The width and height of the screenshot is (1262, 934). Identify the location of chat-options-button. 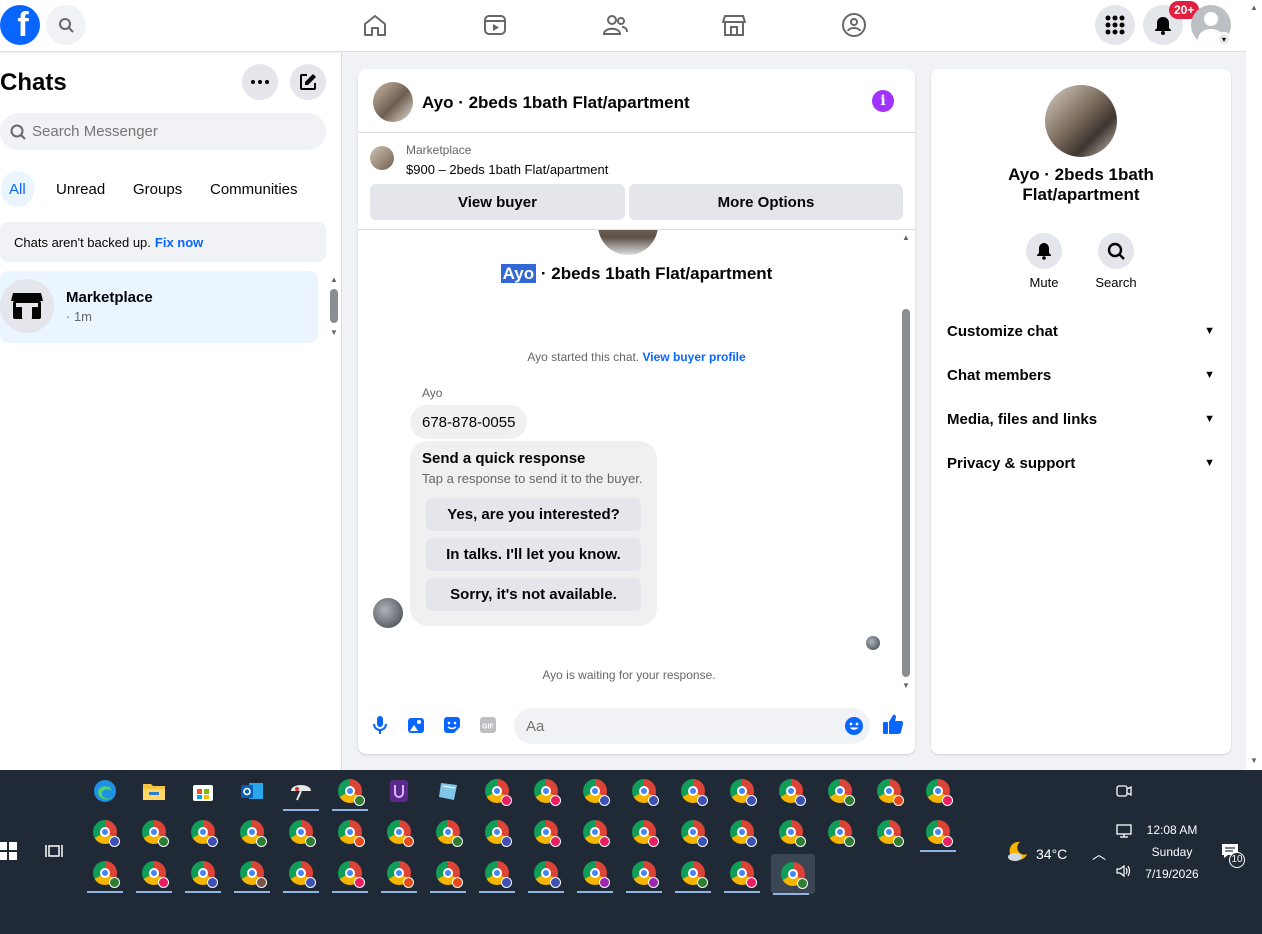
(260, 82).